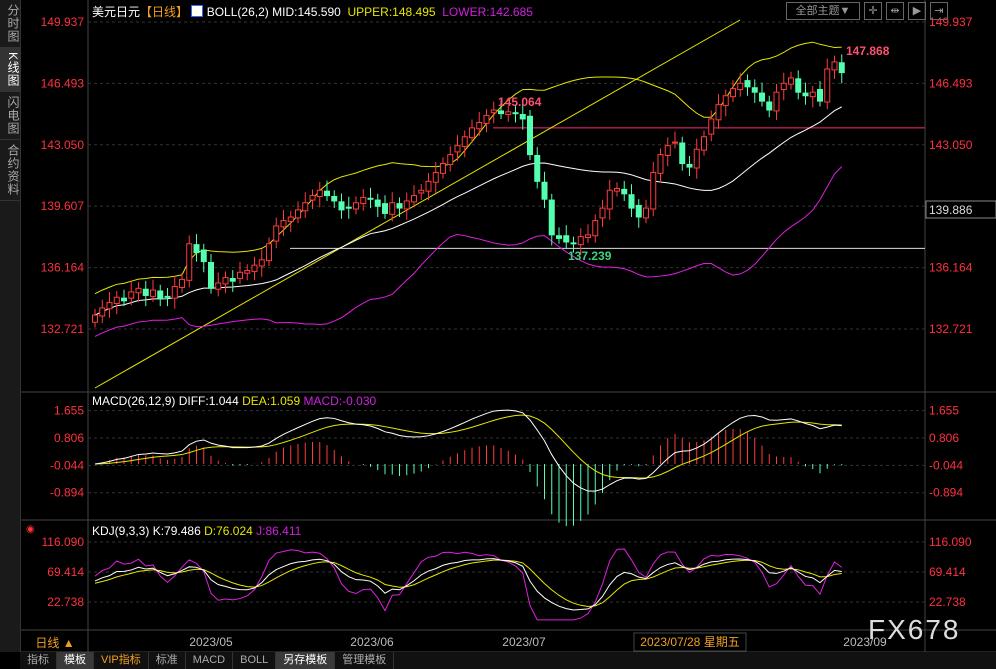  What do you see at coordinates (255, 660) in the screenshot?
I see `bottom-tab: BOLL` at bounding box center [255, 660].